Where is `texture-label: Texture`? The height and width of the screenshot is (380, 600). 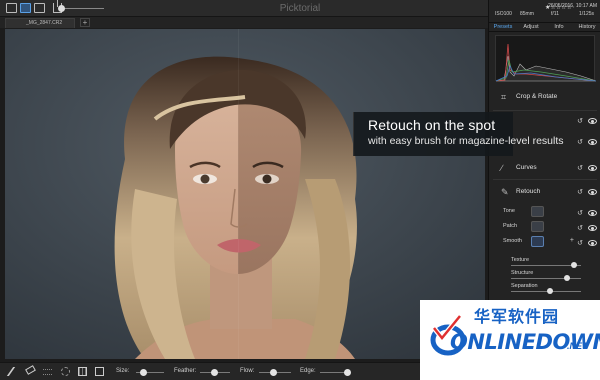 texture-label: Texture is located at coordinates (520, 260).